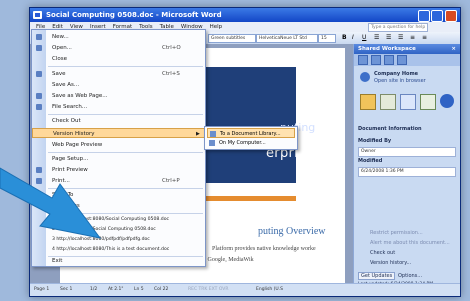  Describe the element at coordinates (37, 15) in the screenshot. I see `word-icon` at that location.